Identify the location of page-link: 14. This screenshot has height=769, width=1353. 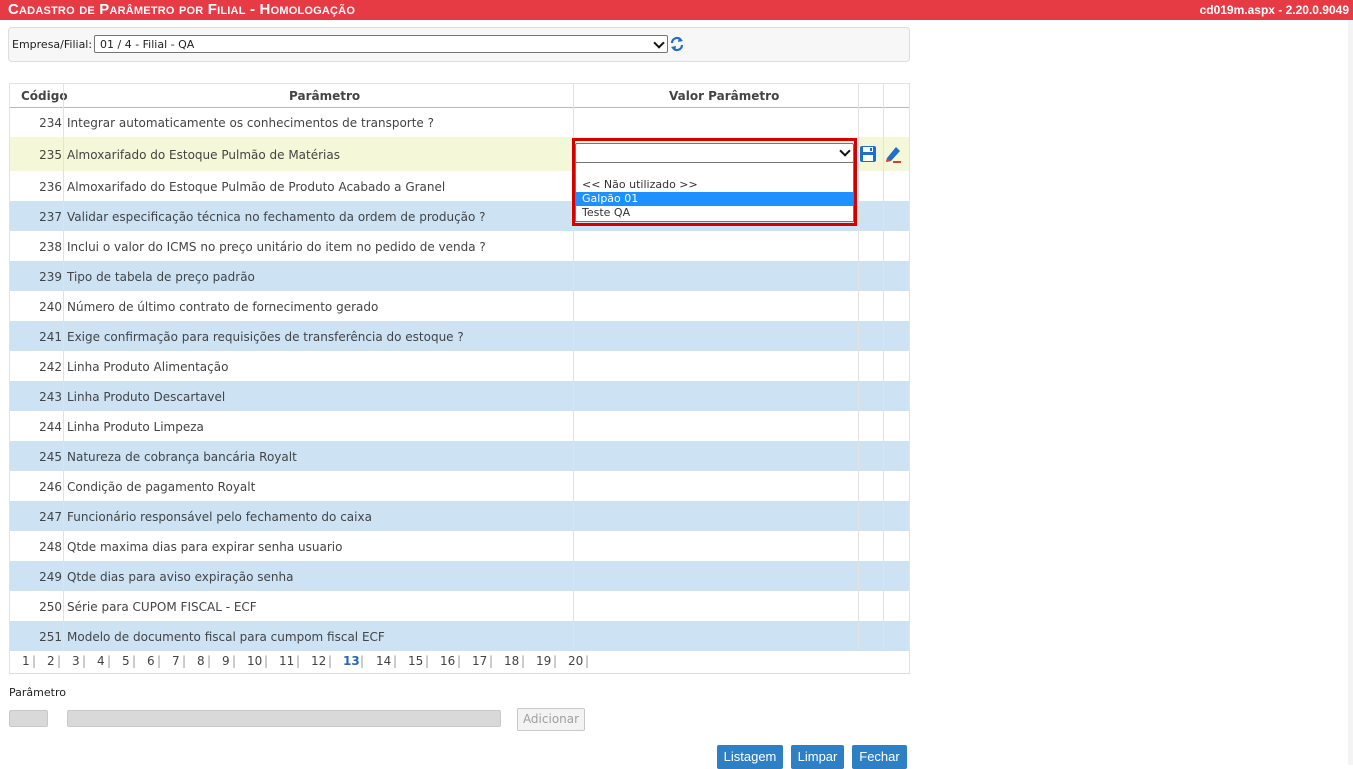
(383, 661).